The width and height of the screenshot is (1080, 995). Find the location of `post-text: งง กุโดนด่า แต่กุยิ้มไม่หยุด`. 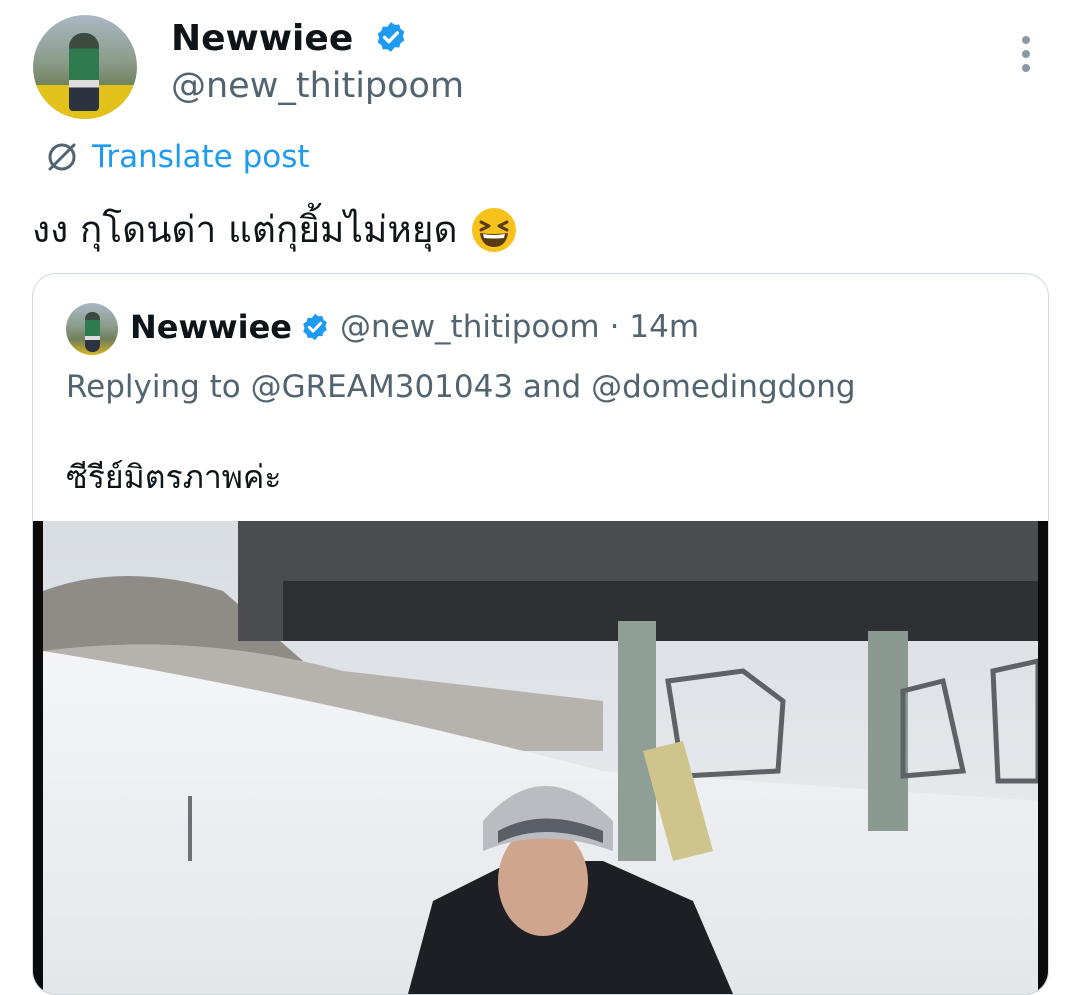

post-text: งง กุโดนด่า แต่กุยิ้มไม่หยุด is located at coordinates (275, 229).